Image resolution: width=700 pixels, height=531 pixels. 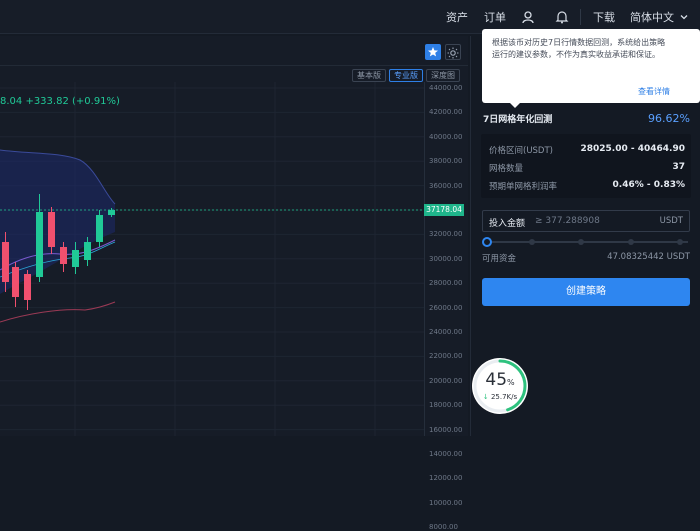 What do you see at coordinates (496, 380) in the screenshot?
I see `speed-percent-value: 45` at bounding box center [496, 380].